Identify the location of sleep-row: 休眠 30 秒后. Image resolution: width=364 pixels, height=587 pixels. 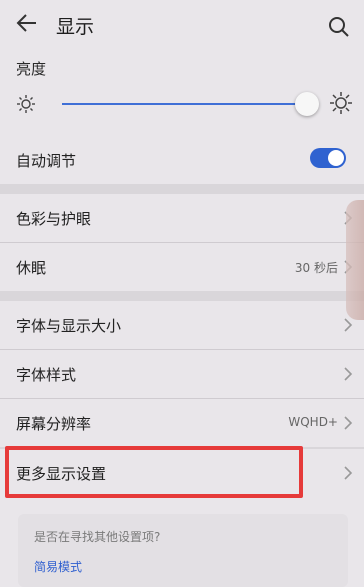
(182, 267).